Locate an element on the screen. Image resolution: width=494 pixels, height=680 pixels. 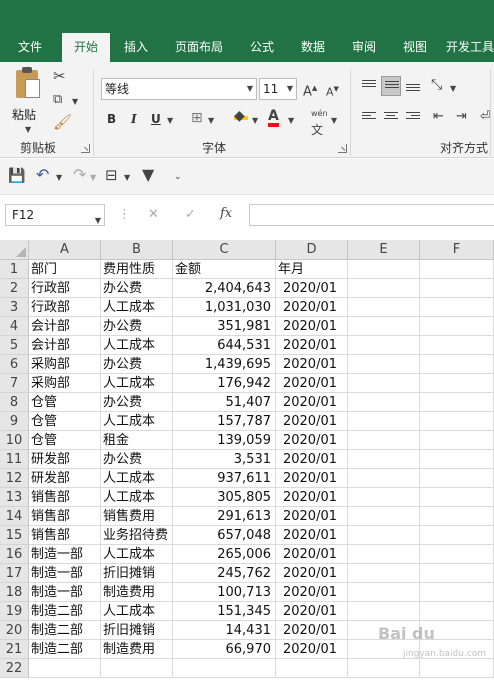
column-header-a: A is located at coordinates (65, 250).